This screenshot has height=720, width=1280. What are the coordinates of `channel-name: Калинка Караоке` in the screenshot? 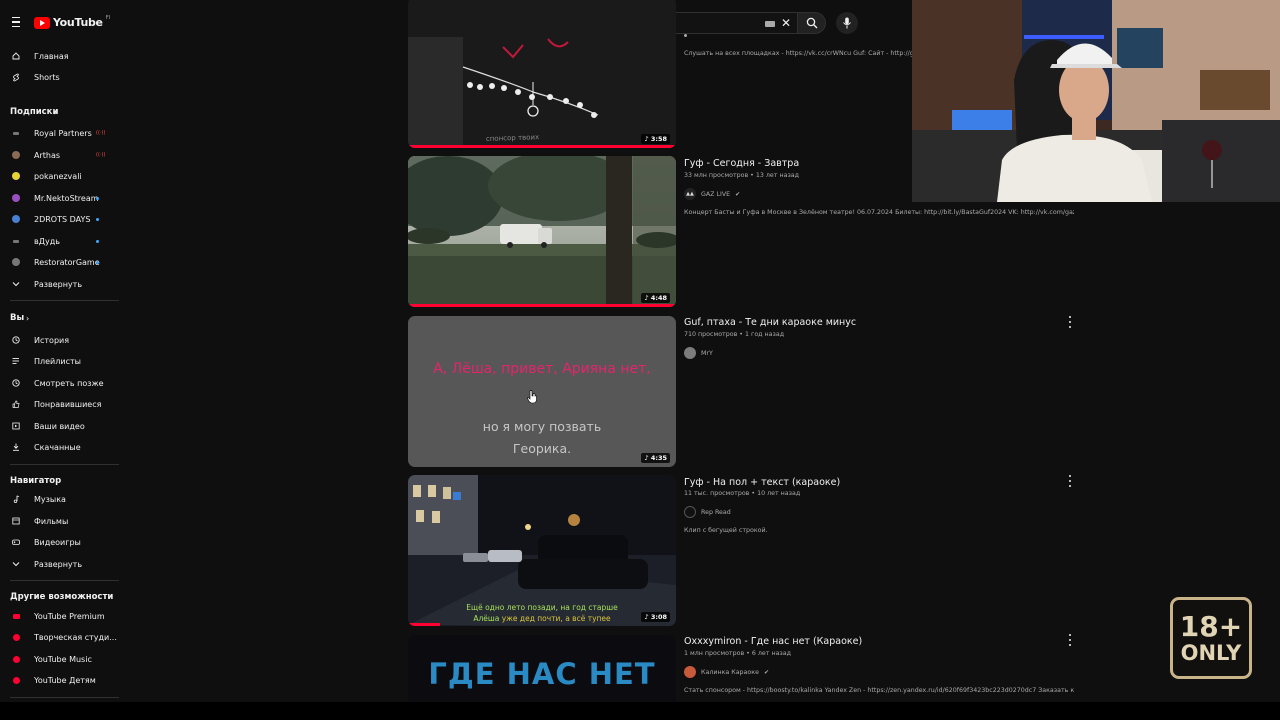 It's located at (730, 672).